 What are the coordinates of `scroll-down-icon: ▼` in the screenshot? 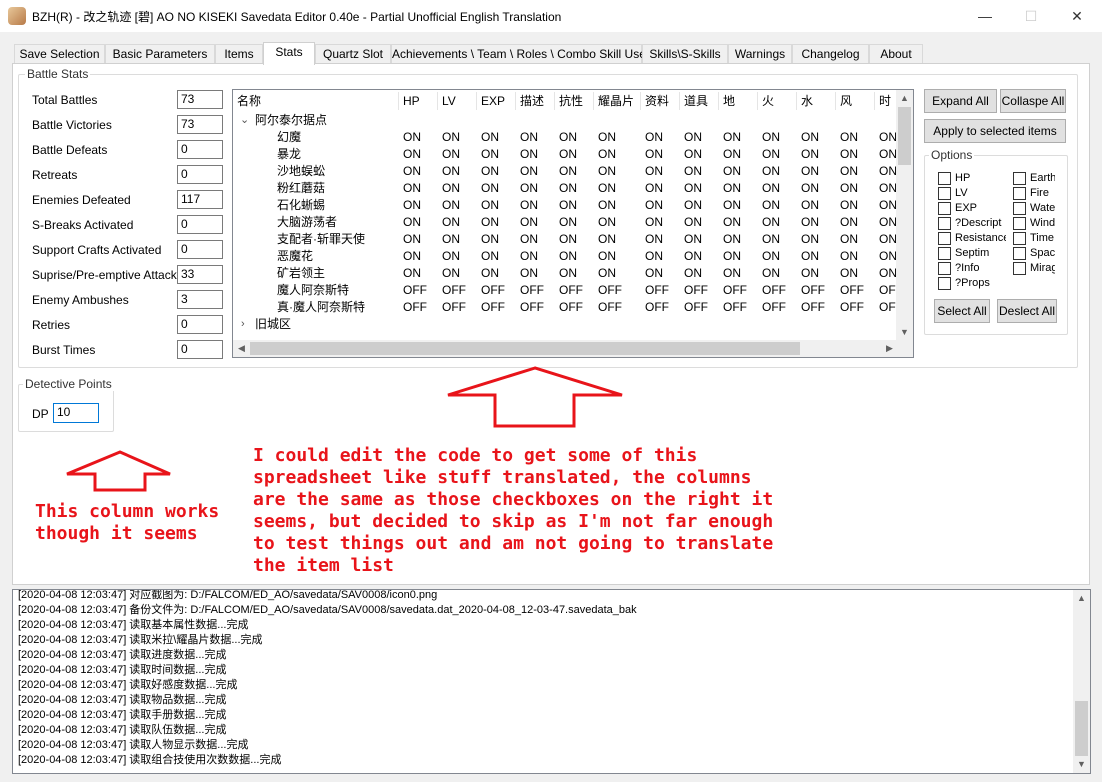 It's located at (1081, 764).